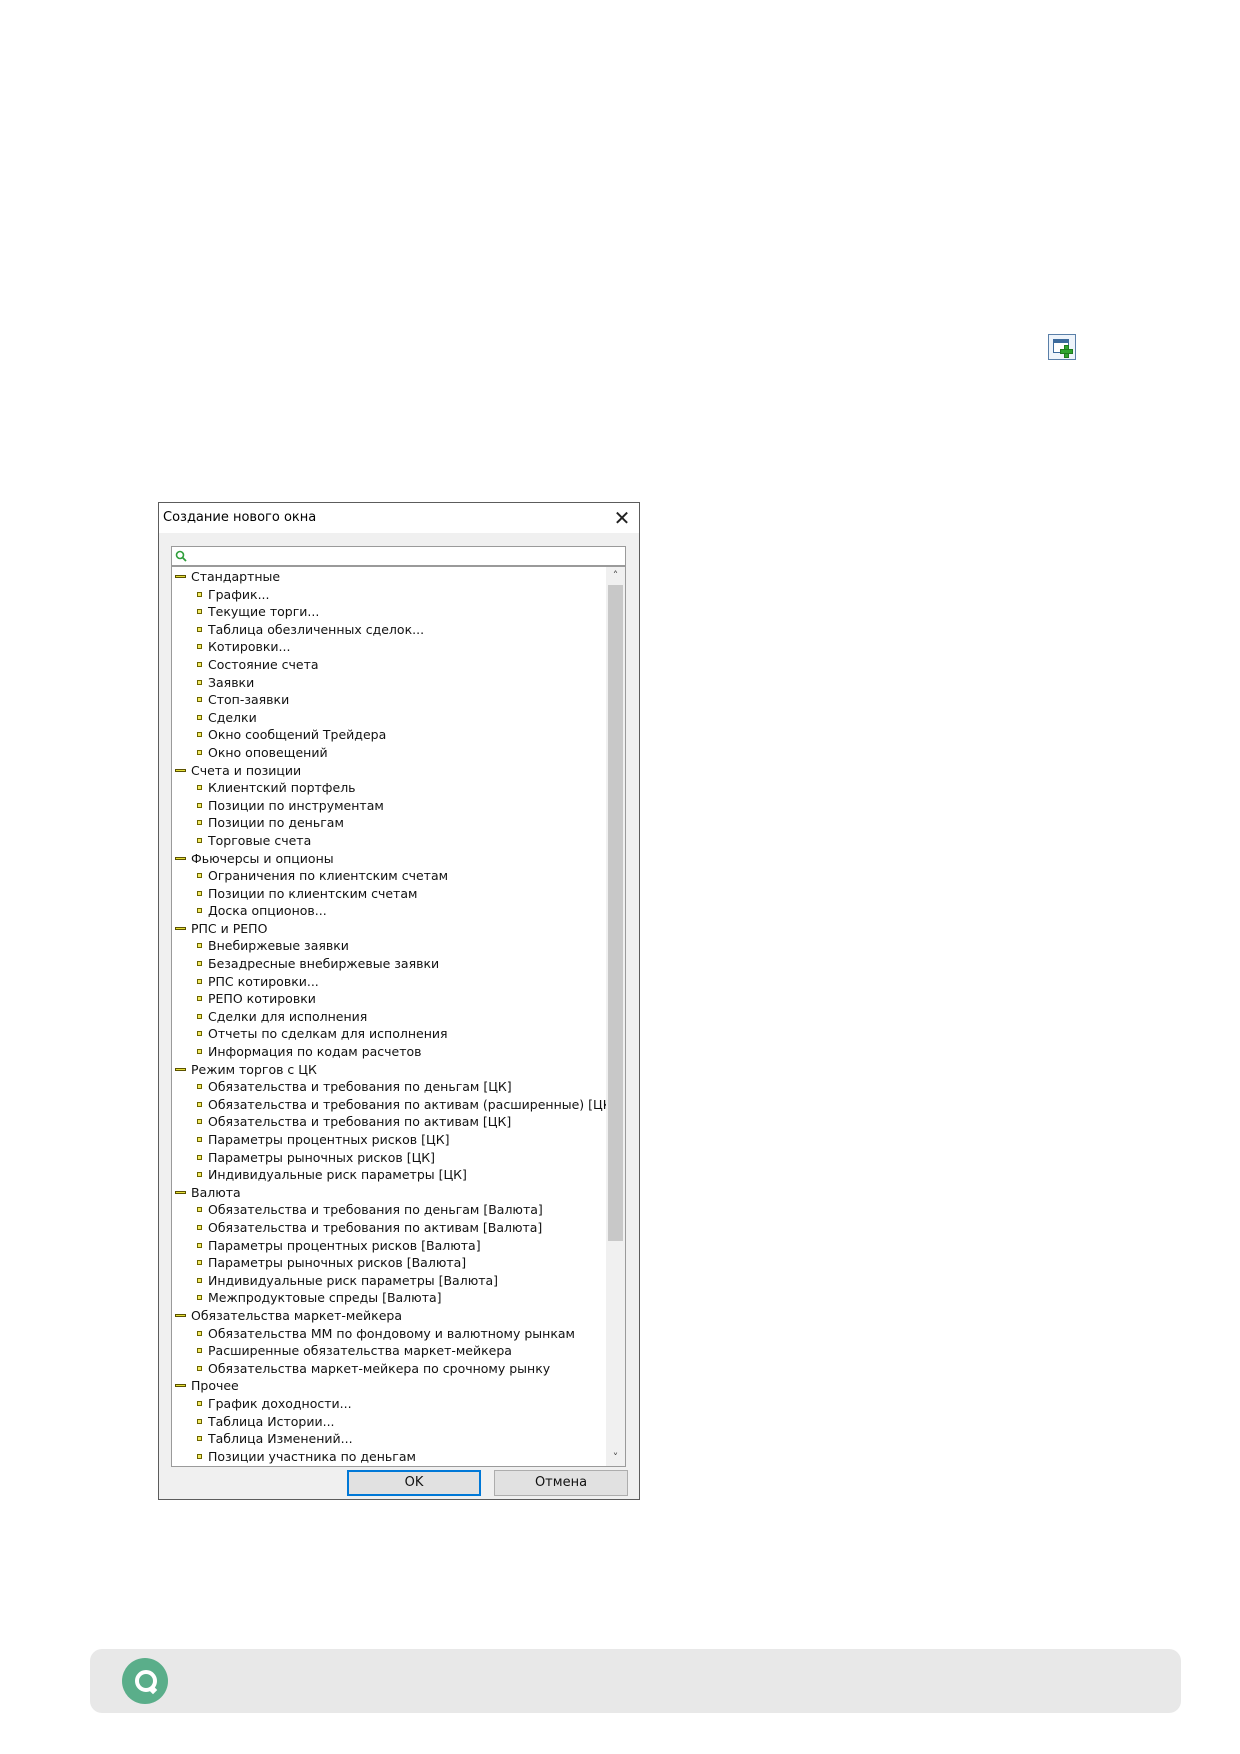 This screenshot has height=1754, width=1240. Describe the element at coordinates (325, 1298) in the screenshot. I see `tree-item-label: Межпродуктовые спреды [Валюта]` at that location.